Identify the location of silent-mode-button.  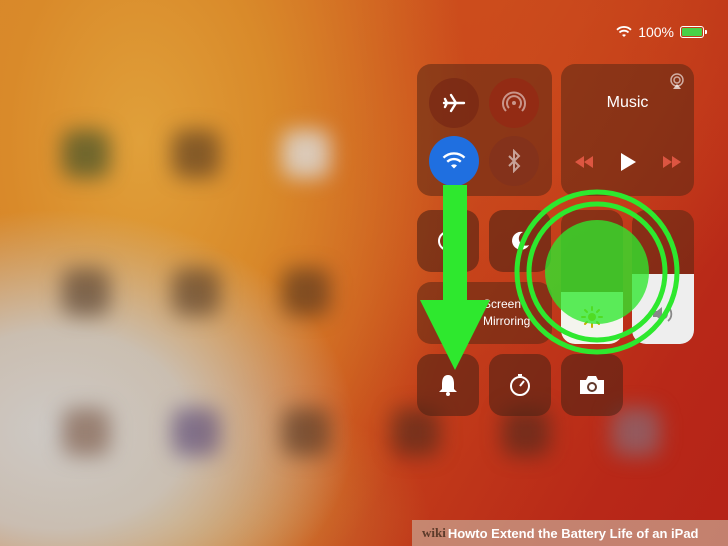
(448, 385).